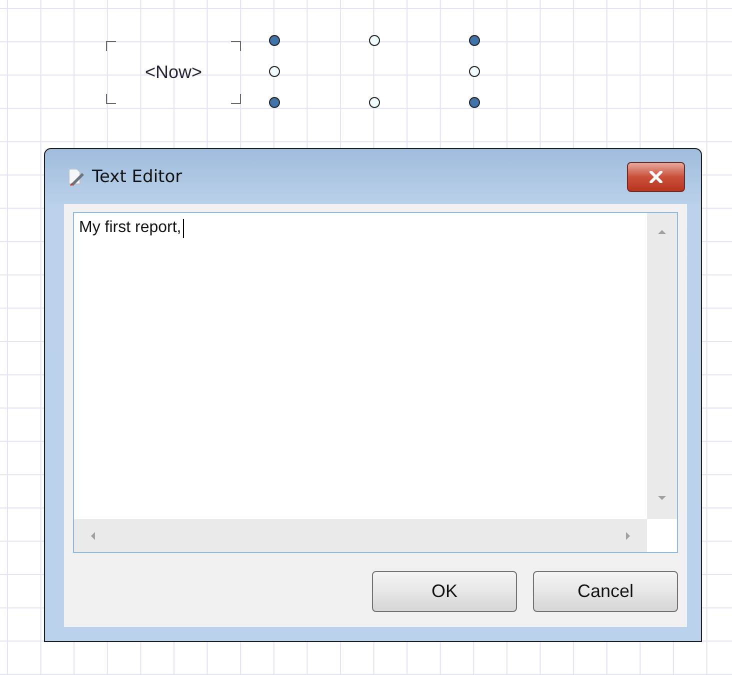 This screenshot has height=675, width=732. I want to click on close-icon, so click(656, 176).